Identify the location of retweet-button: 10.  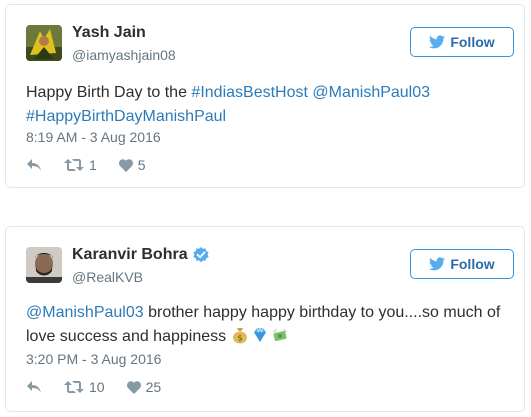
(84, 387).